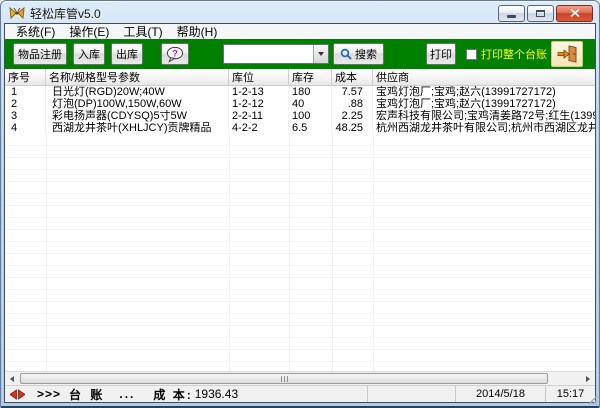 The width and height of the screenshot is (600, 408). What do you see at coordinates (137, 92) in the screenshot?
I see `cell-name: 日光灯(RGD)20W;40W` at bounding box center [137, 92].